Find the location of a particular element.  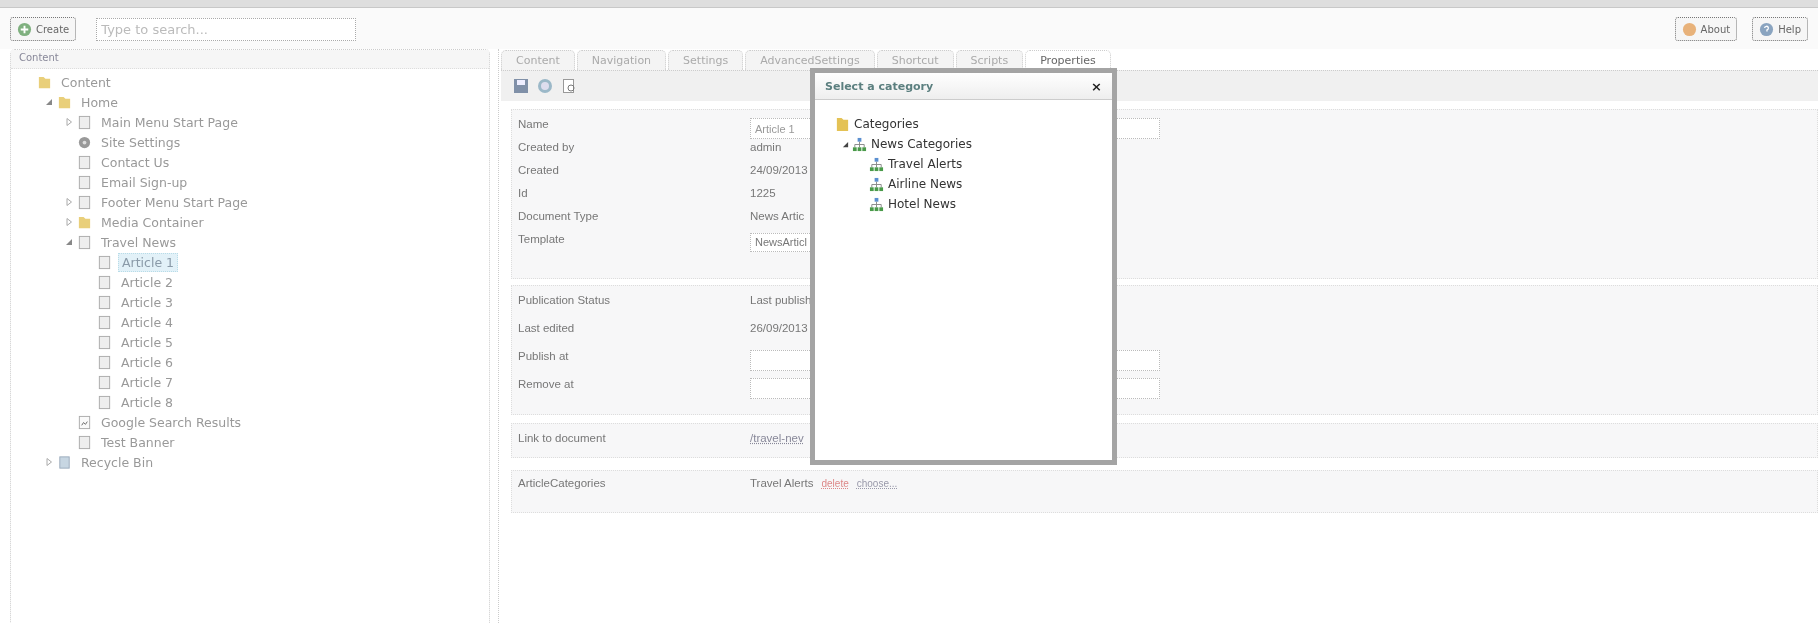

tab: Shortcut is located at coordinates (915, 60).